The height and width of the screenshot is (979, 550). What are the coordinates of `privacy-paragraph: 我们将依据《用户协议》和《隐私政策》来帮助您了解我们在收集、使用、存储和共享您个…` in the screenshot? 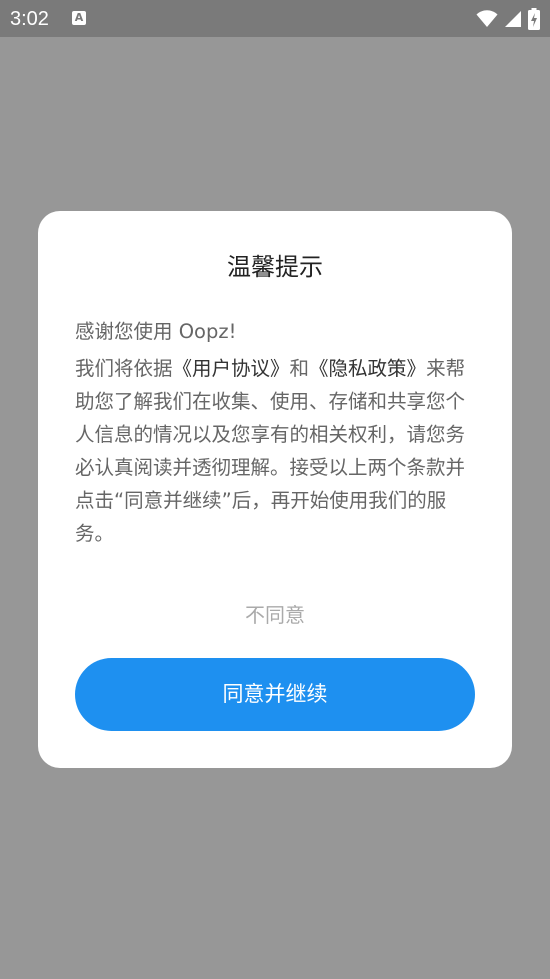 It's located at (275, 451).